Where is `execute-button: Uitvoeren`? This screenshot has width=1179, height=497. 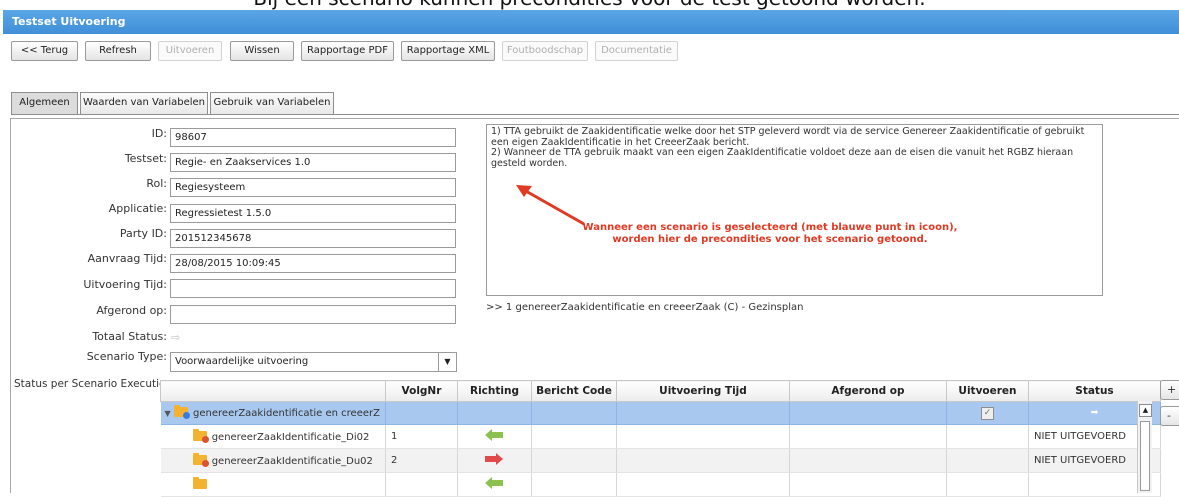 execute-button: Uitvoeren is located at coordinates (190, 51).